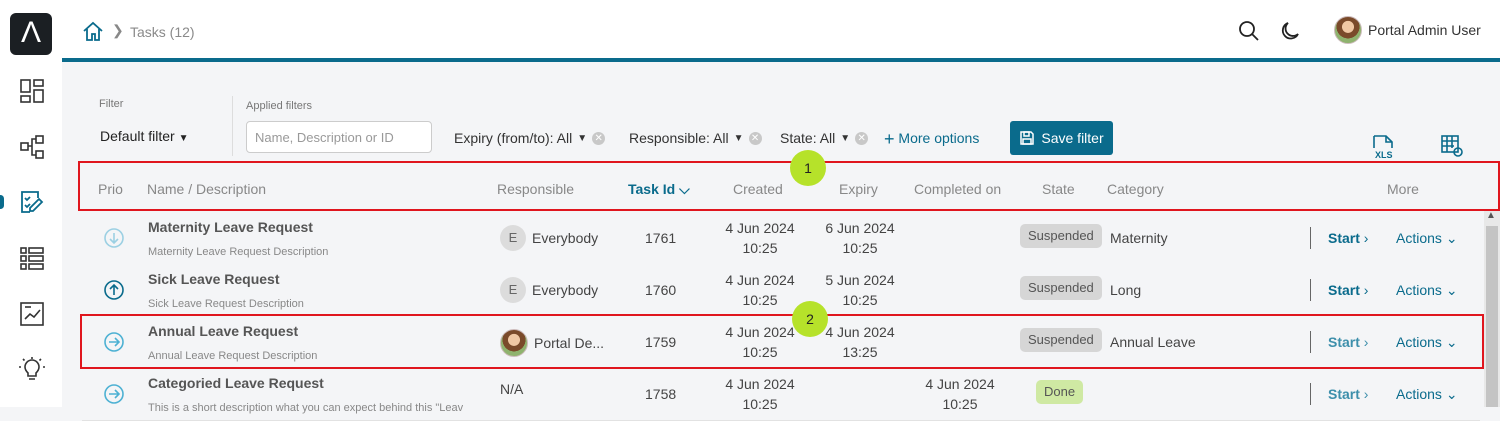  I want to click on save-filter-label: Save filter, so click(1072, 138).